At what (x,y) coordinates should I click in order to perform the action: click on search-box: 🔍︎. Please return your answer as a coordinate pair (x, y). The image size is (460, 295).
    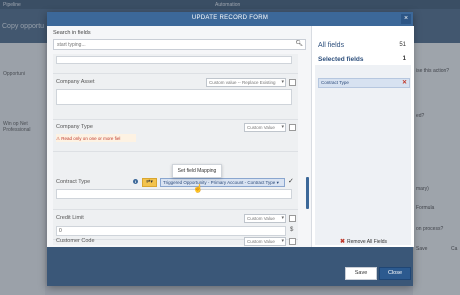
    Looking at the image, I should click on (179, 44).